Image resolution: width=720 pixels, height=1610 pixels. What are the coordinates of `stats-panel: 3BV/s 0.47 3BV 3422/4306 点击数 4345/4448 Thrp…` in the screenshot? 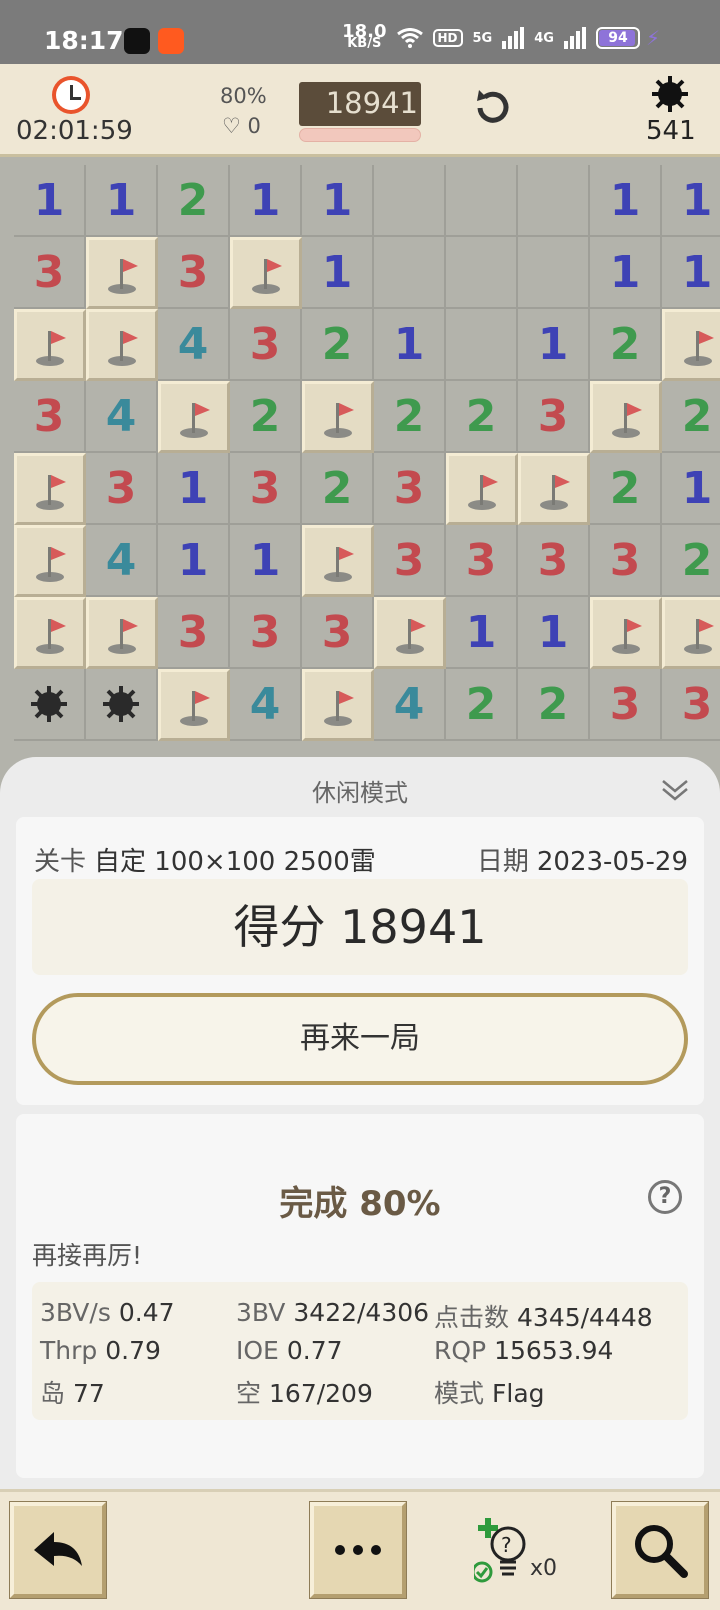 It's located at (360, 1351).